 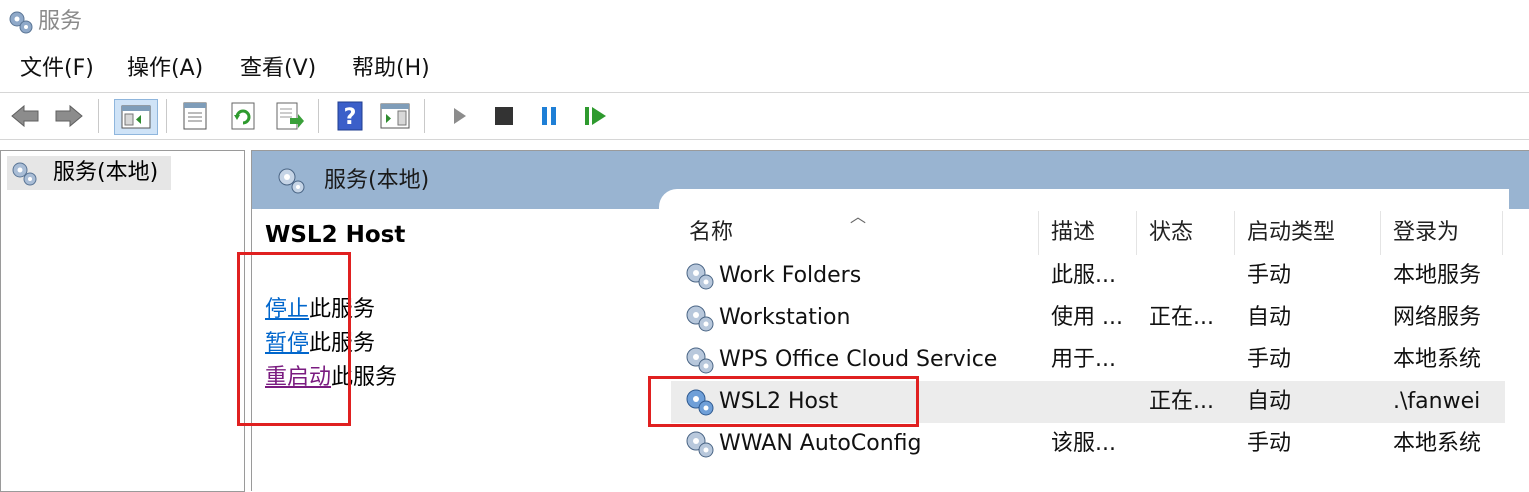 I want to click on pause-service-icon, so click(x=549, y=116).